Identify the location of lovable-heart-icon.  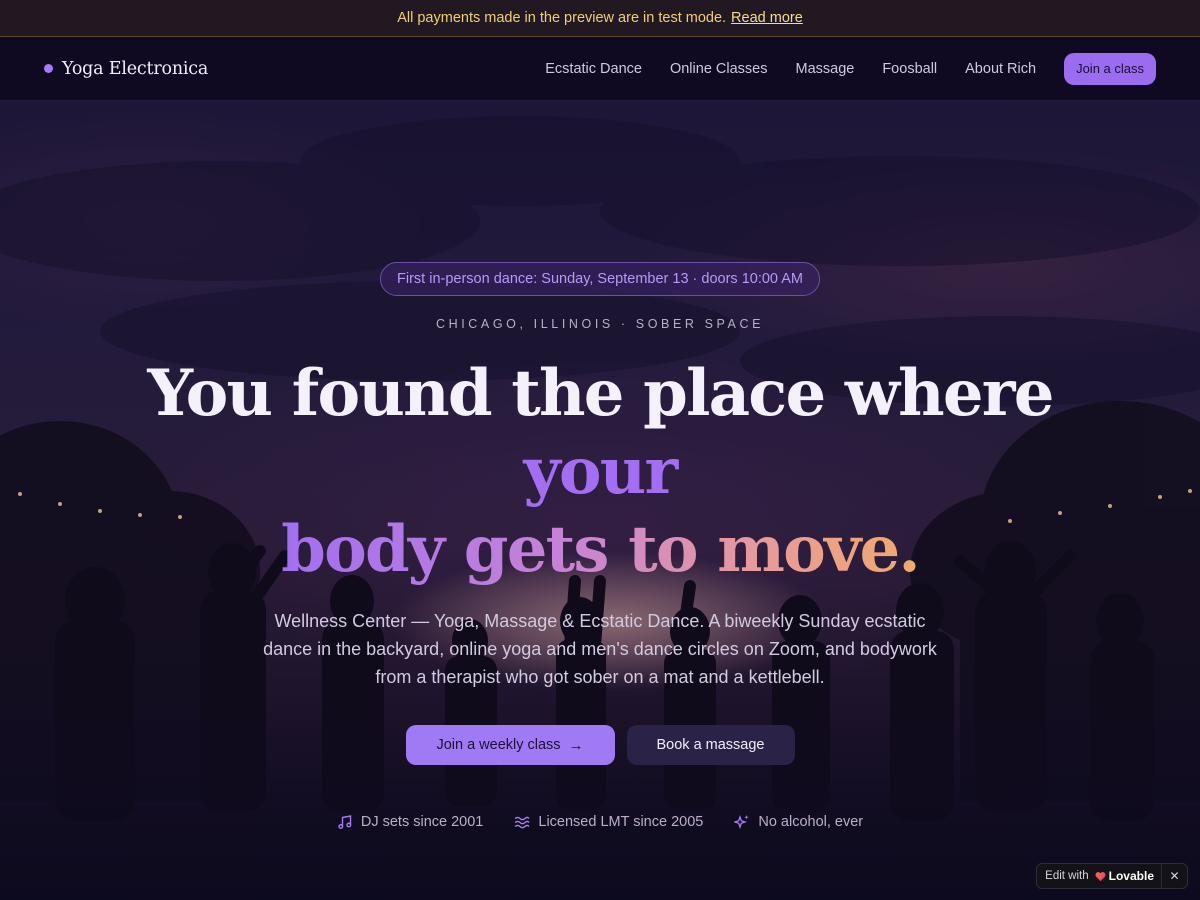
(1100, 876).